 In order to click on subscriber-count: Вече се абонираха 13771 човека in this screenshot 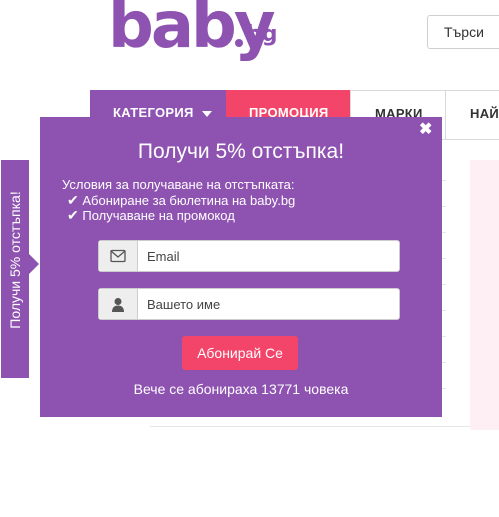, I will do `click(241, 389)`.